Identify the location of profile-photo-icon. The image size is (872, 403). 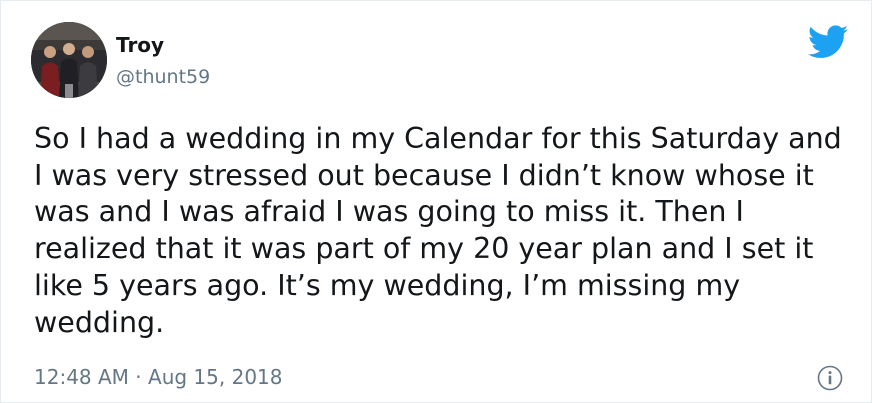
(69, 60).